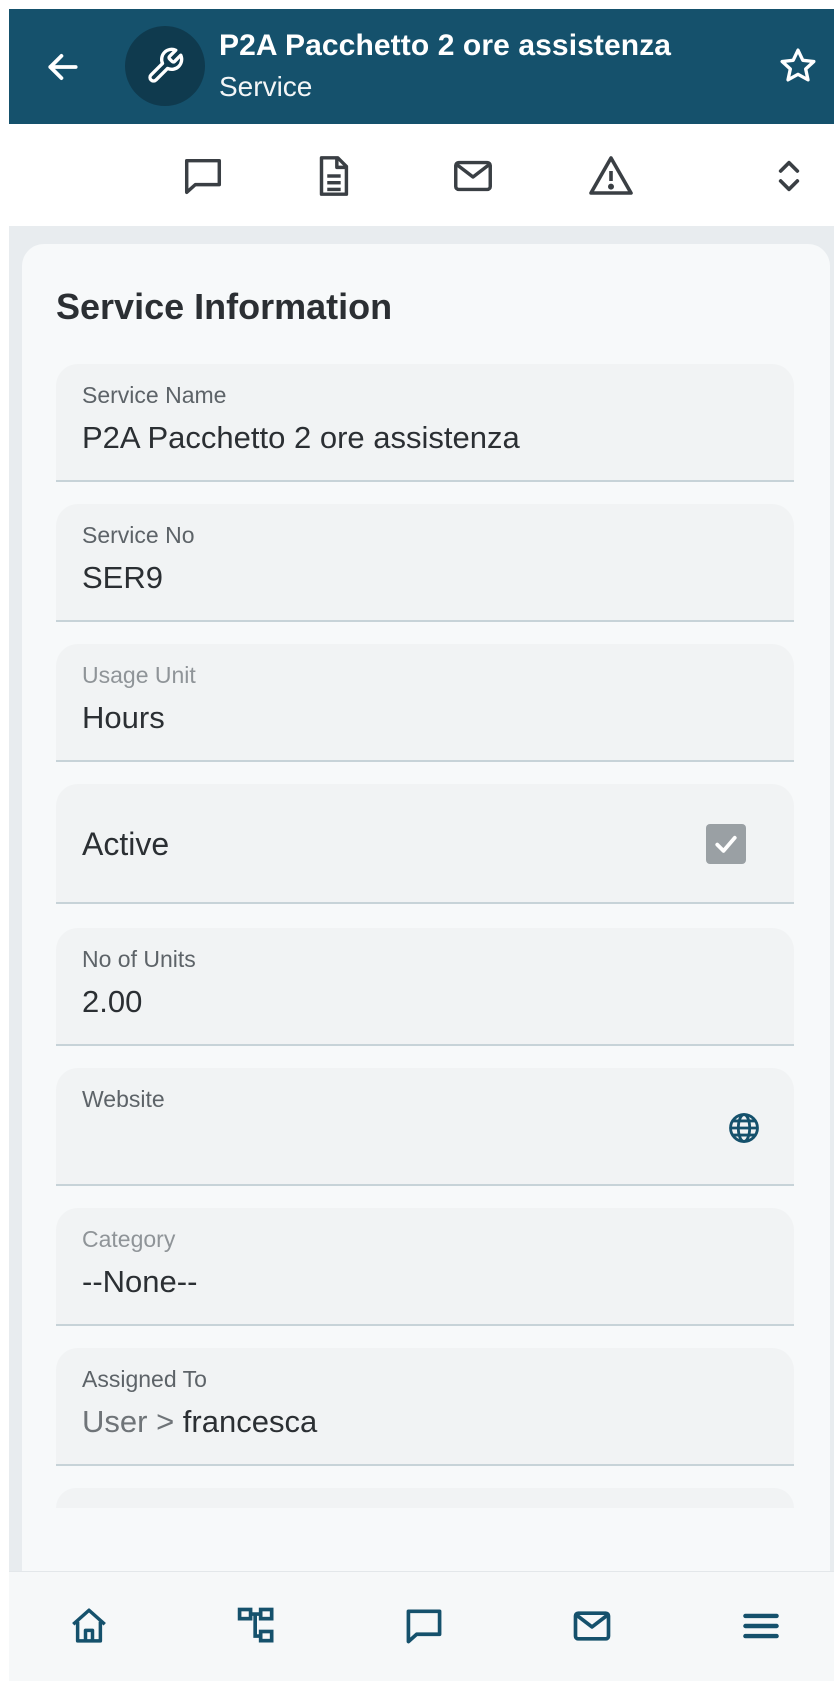 The image size is (834, 1681). What do you see at coordinates (421, 175) in the screenshot?
I see `action-toolbar` at bounding box center [421, 175].